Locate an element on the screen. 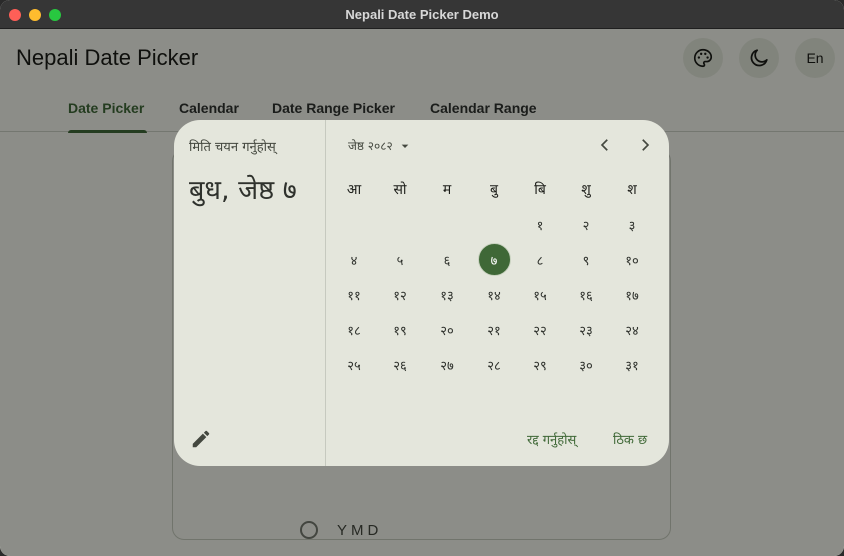 The height and width of the screenshot is (556, 844). day-number: १३ is located at coordinates (447, 296).